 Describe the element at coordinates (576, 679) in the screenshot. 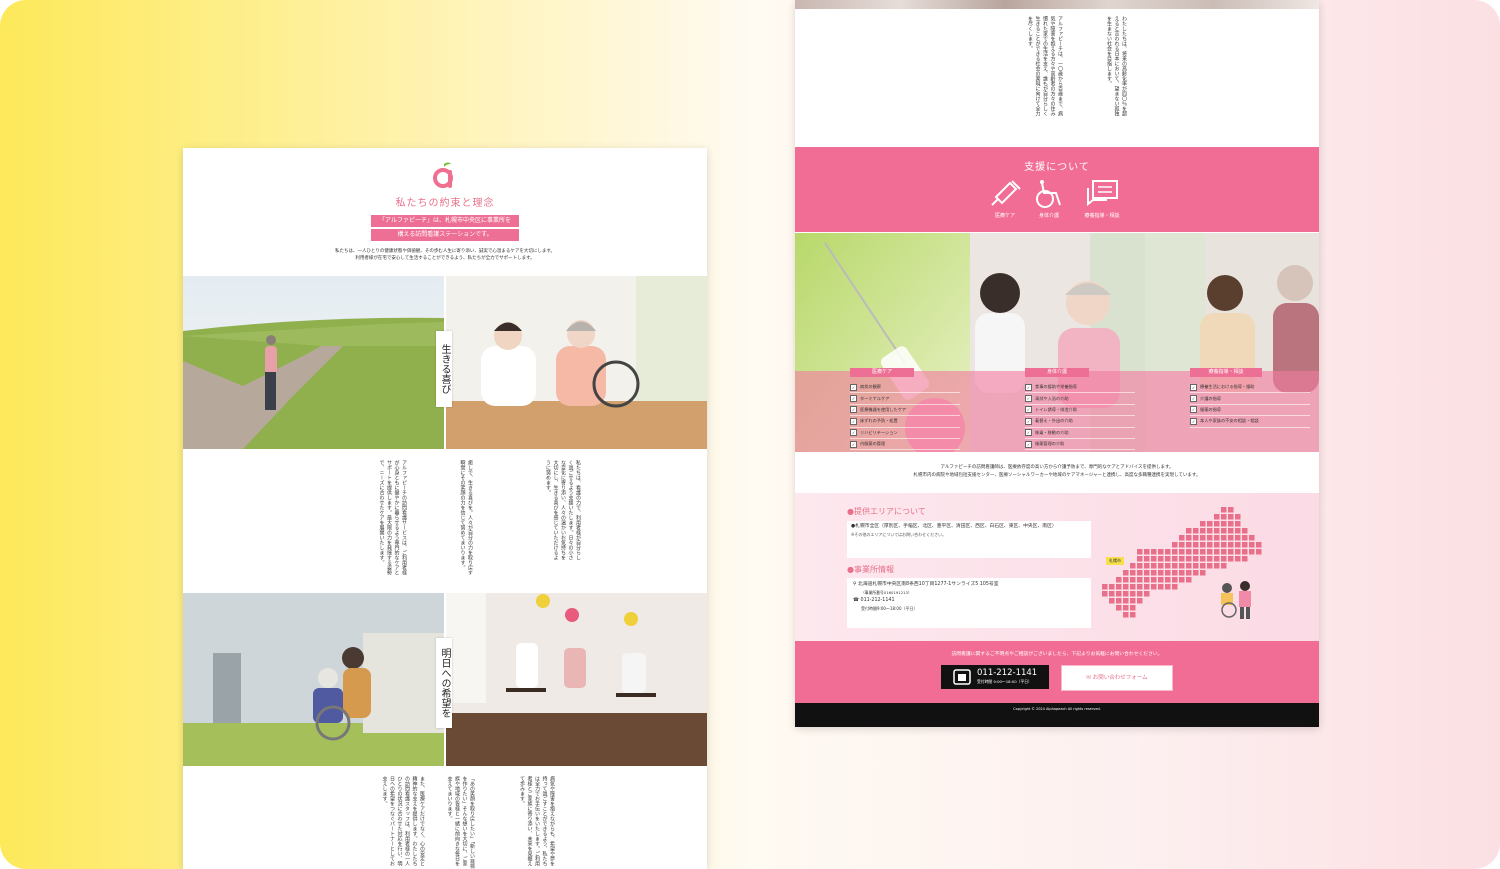

I see `exercise-class-photo` at that location.